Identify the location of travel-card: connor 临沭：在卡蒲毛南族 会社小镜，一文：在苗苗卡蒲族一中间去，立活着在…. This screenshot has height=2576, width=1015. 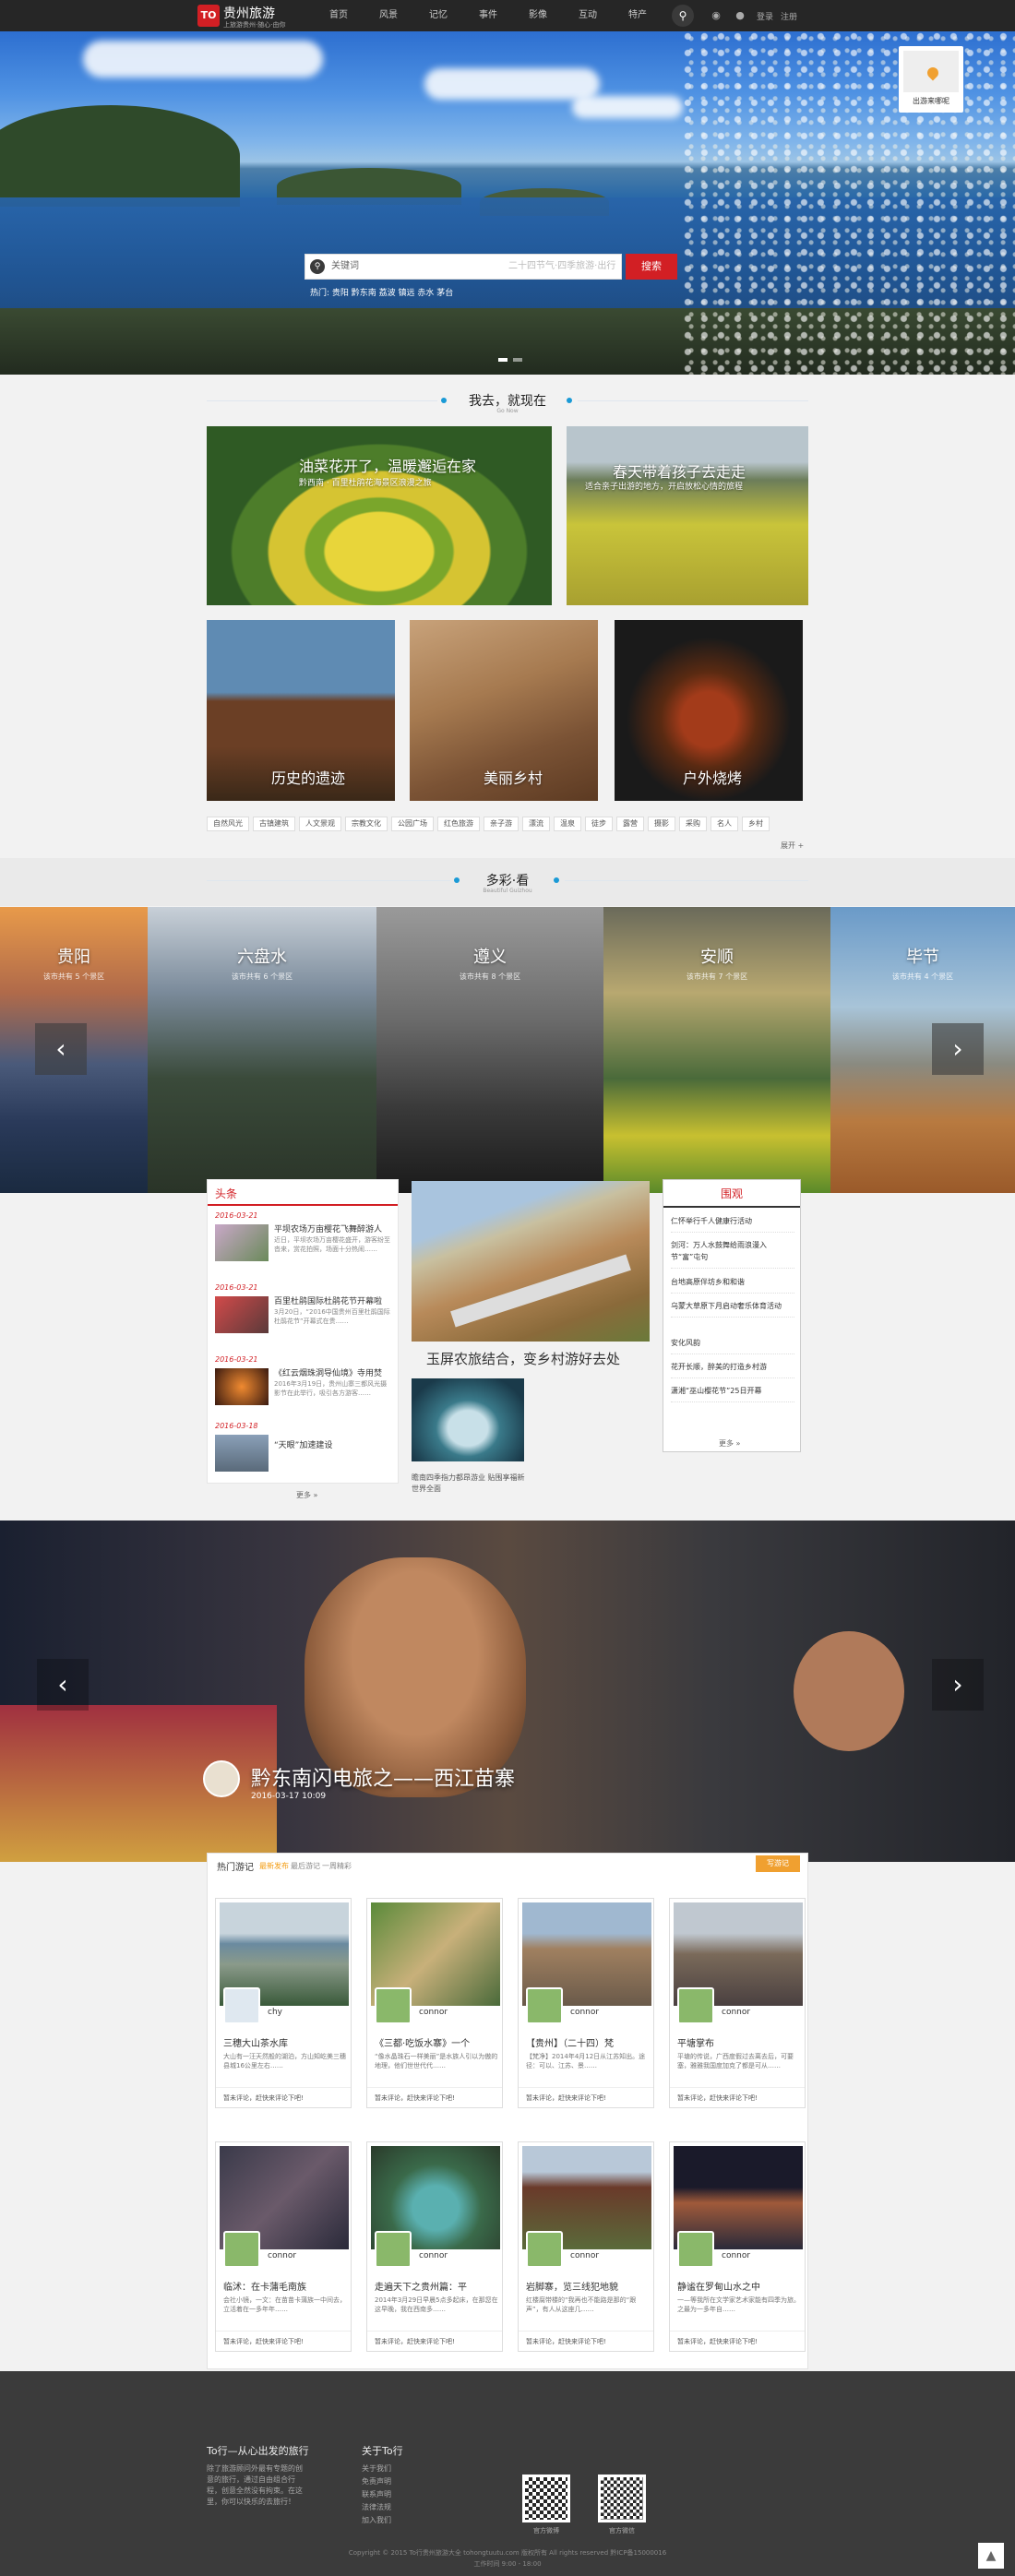
(283, 2246).